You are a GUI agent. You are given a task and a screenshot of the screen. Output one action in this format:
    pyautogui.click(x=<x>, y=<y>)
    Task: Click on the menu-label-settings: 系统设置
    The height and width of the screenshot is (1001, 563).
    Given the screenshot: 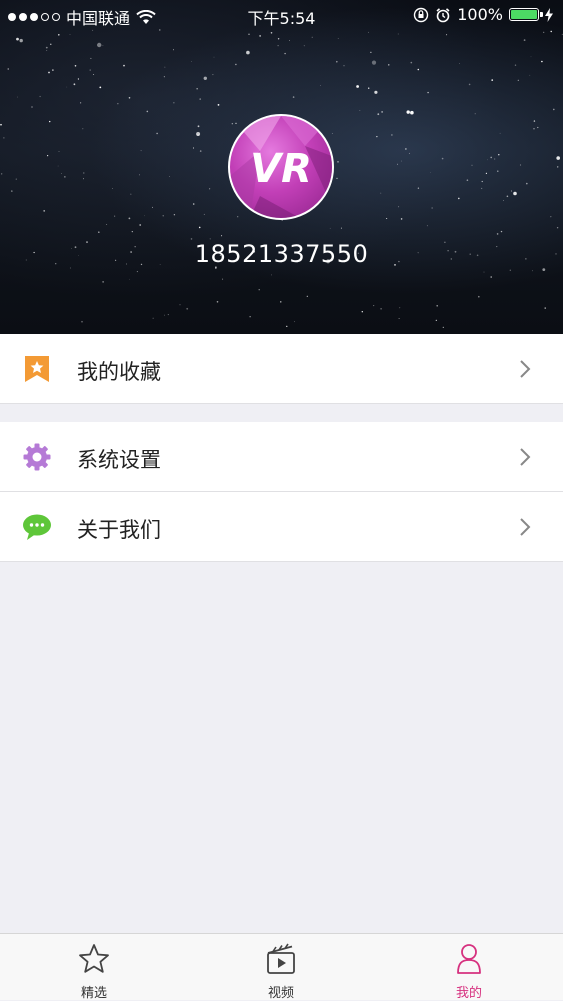 What is the action you would take?
    pyautogui.click(x=119, y=460)
    